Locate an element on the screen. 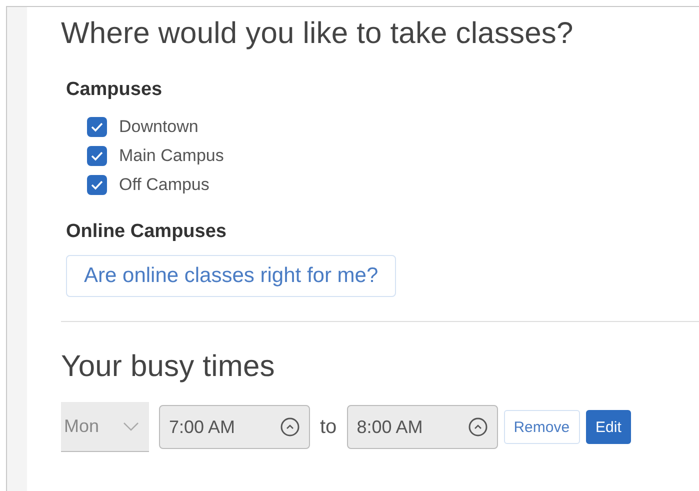 The image size is (699, 491). chevron-down-icon is located at coordinates (131, 427).